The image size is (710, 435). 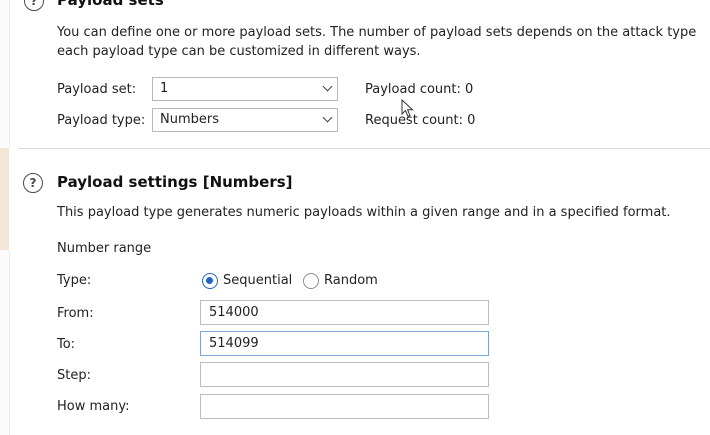 What do you see at coordinates (351, 280) in the screenshot?
I see `random-label: Random` at bounding box center [351, 280].